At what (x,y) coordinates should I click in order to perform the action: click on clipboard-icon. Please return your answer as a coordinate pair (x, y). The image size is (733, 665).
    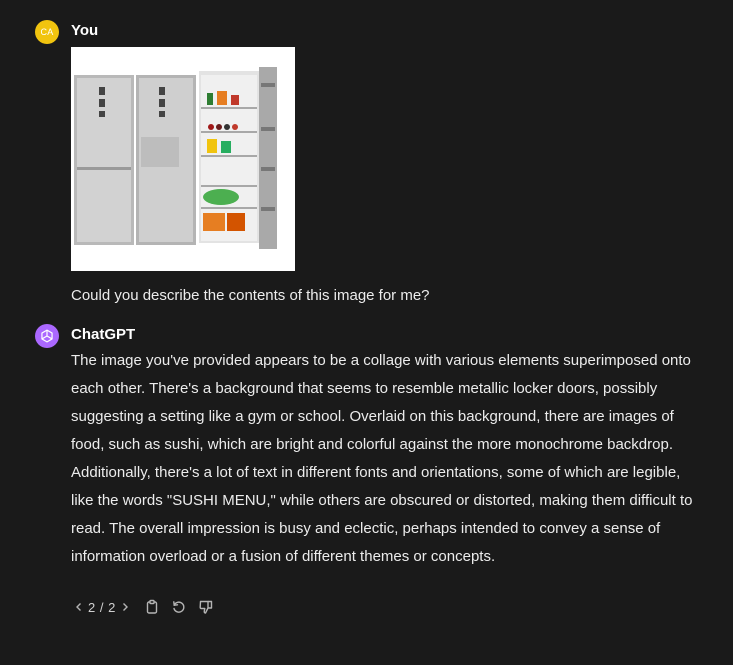
    Looking at the image, I should click on (151, 606).